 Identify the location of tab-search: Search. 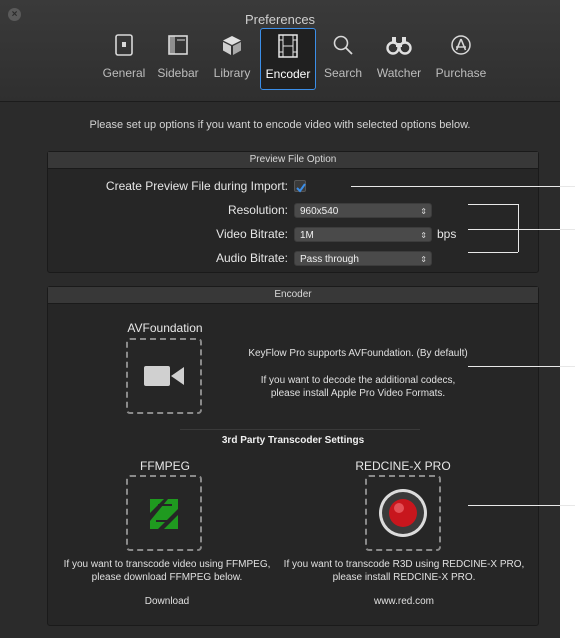
(343, 58).